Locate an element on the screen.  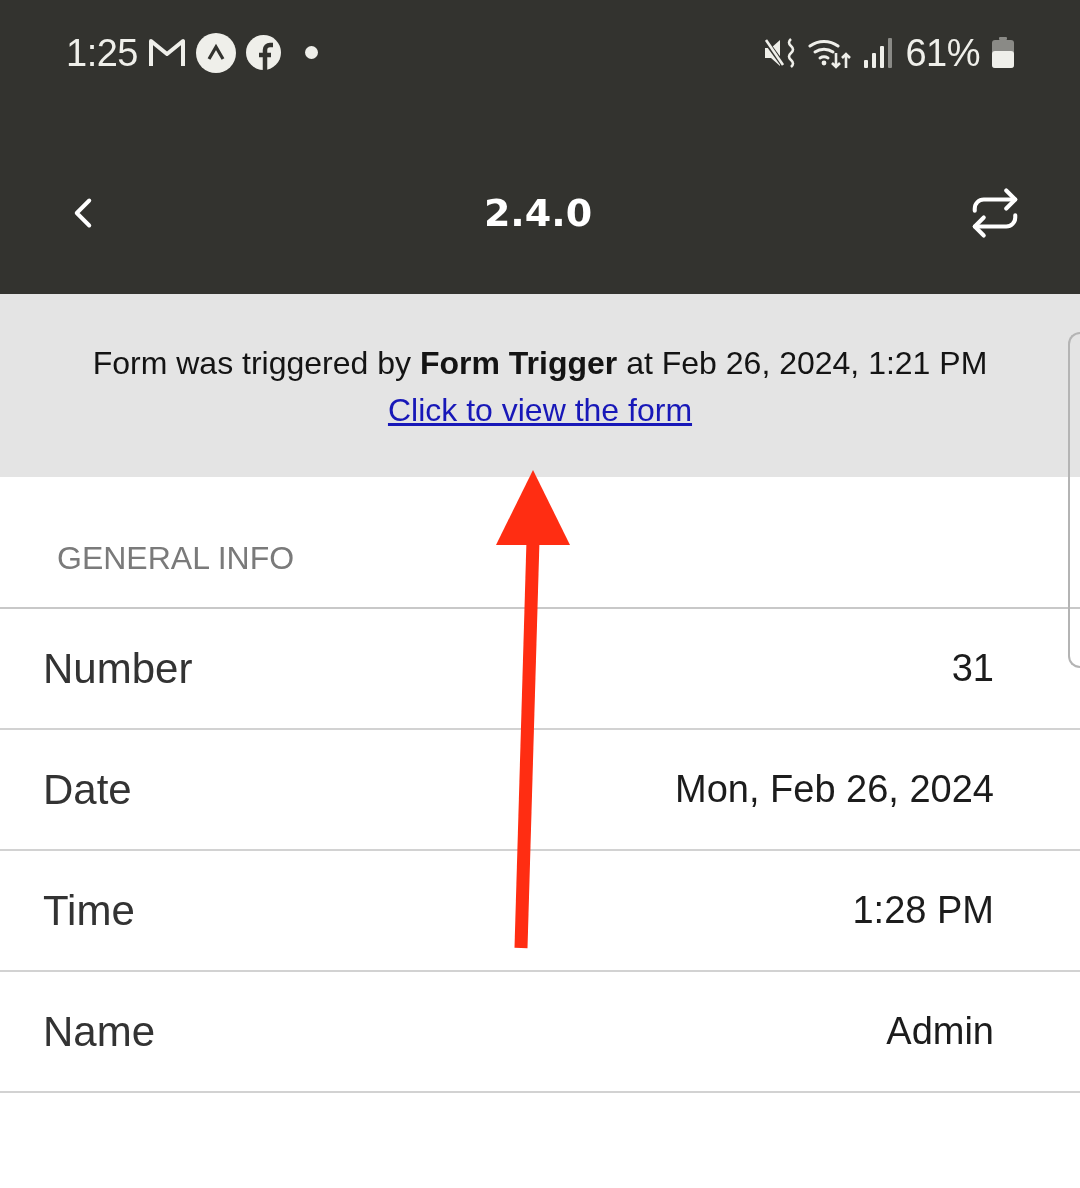
field-label: Number is located at coordinates (118, 668).